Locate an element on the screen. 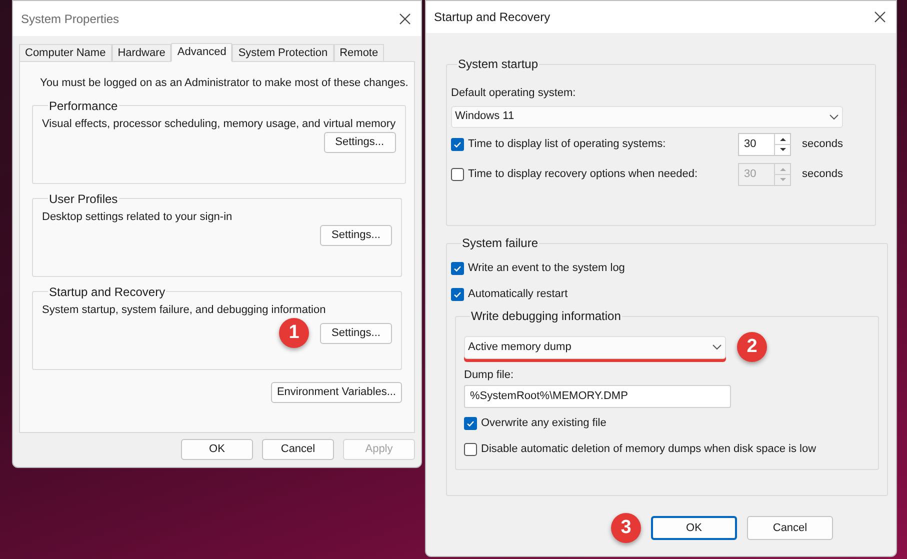 This screenshot has height=559, width=907. group-title: Write debugging information is located at coordinates (546, 316).